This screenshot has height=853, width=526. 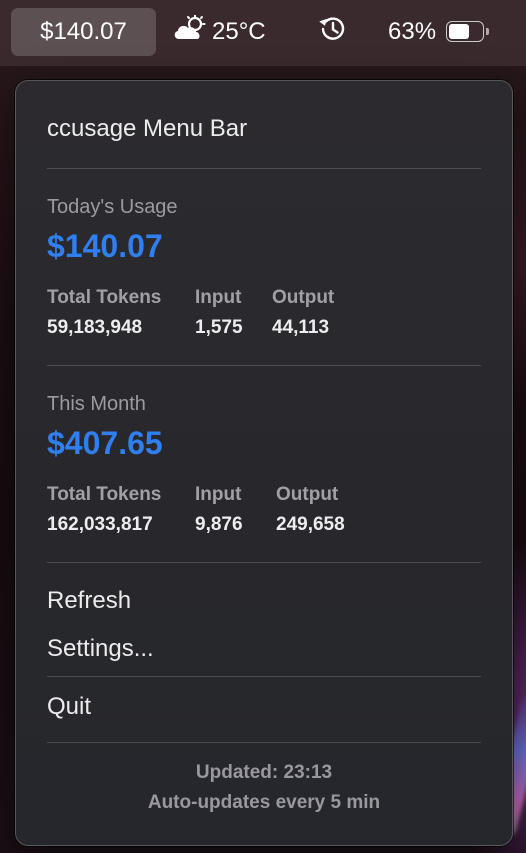 What do you see at coordinates (301, 327) in the screenshot?
I see `today-output-value: 44,113` at bounding box center [301, 327].